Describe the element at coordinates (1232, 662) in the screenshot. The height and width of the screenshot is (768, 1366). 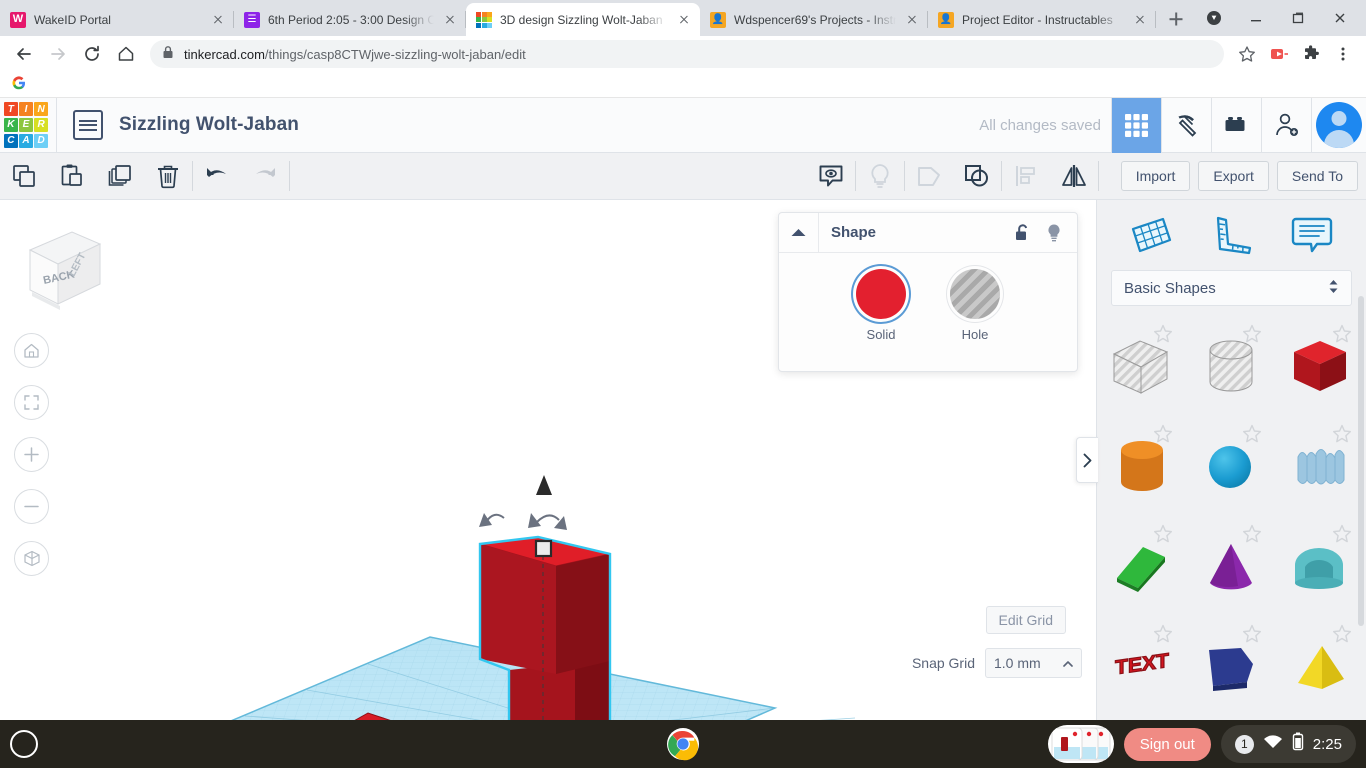
I see `shape-item-polygon` at that location.